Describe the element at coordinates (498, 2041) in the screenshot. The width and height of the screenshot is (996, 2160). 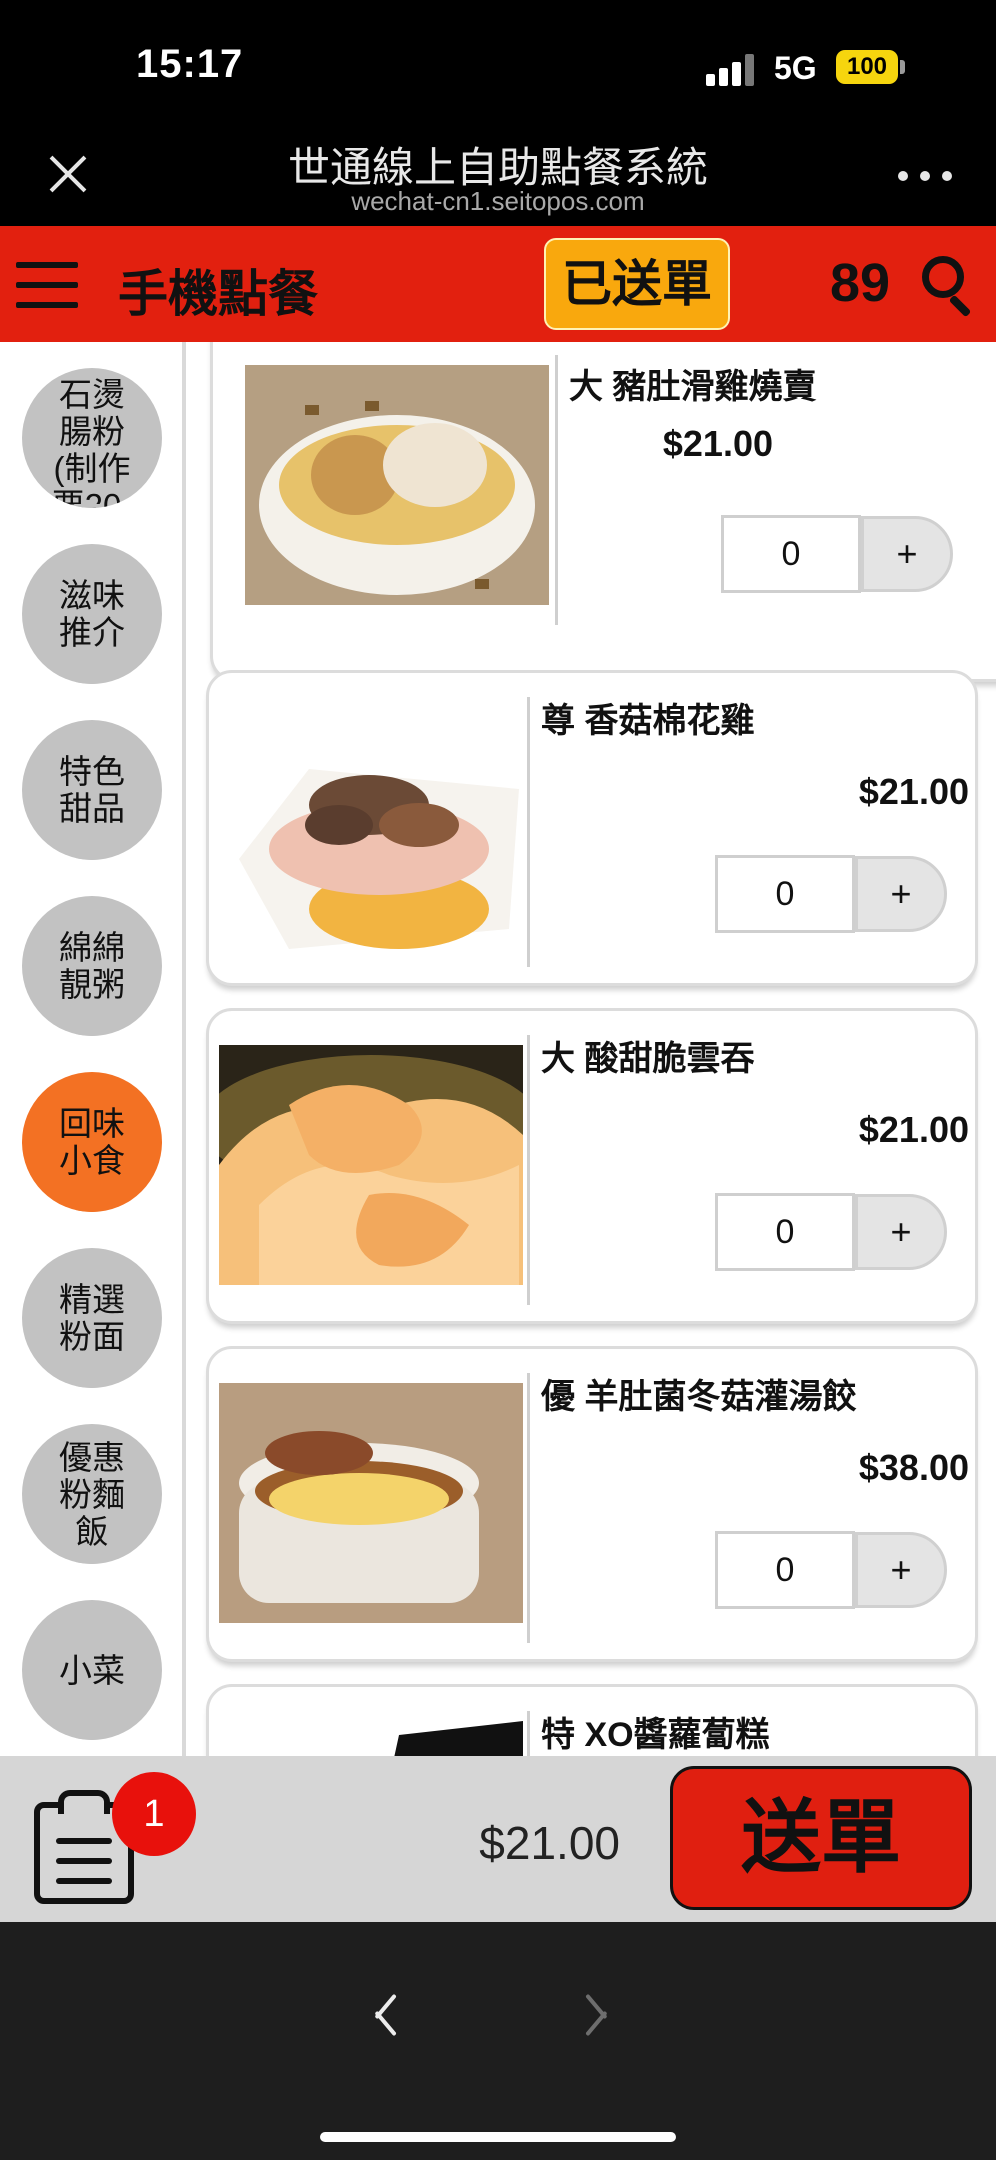
I see `browser-nav-bar` at that location.